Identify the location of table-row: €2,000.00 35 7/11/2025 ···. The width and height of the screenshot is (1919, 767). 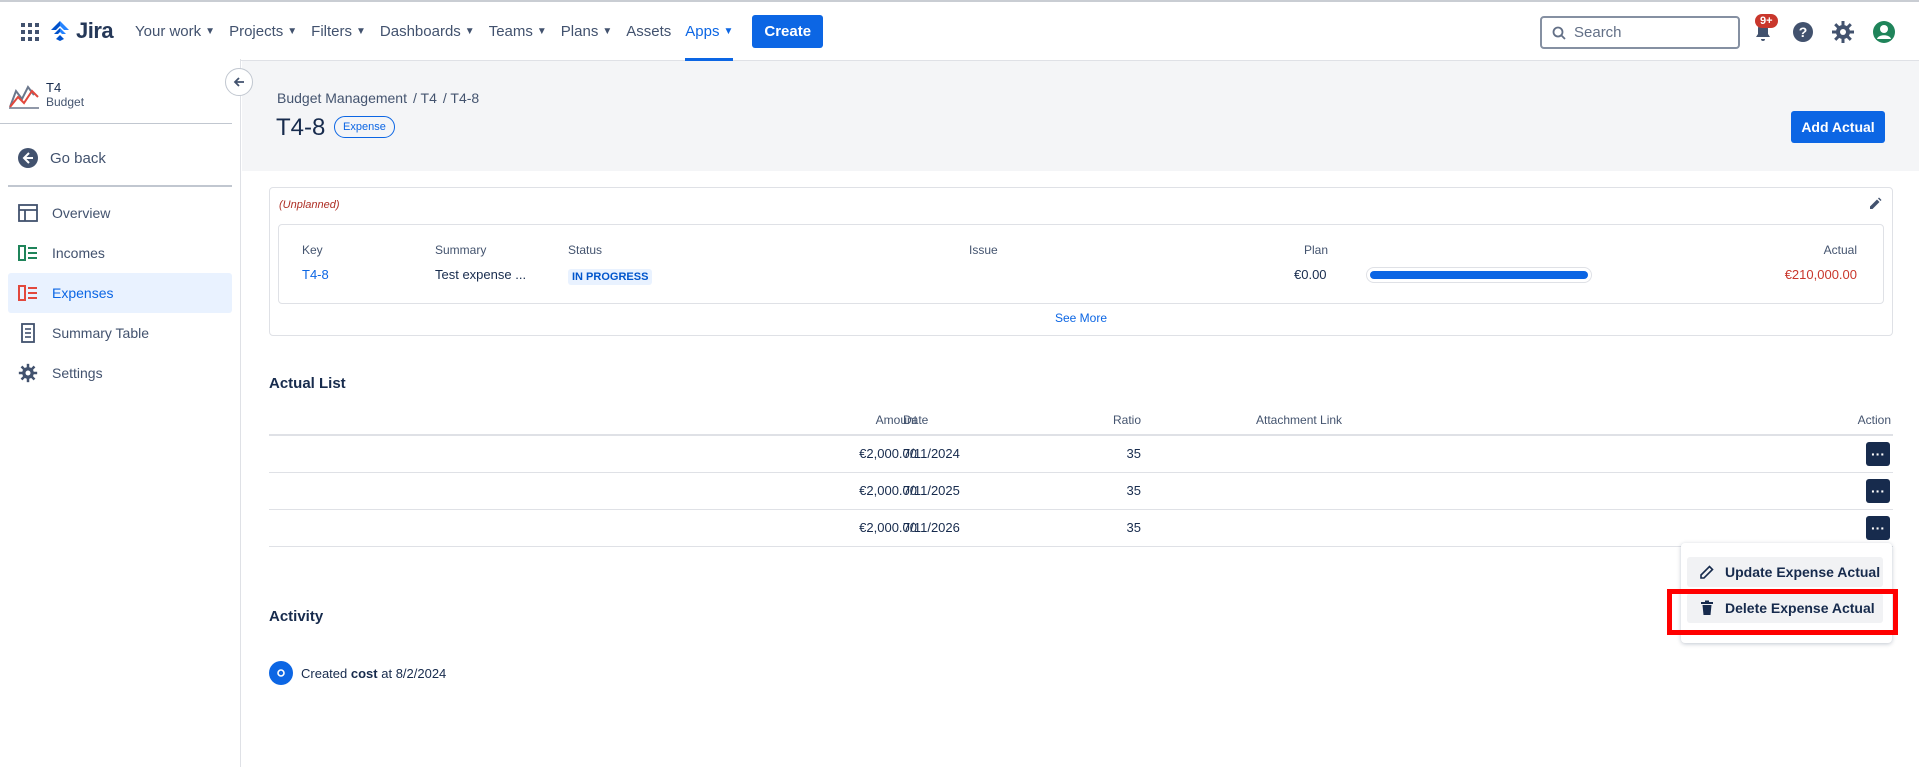
(1081, 491).